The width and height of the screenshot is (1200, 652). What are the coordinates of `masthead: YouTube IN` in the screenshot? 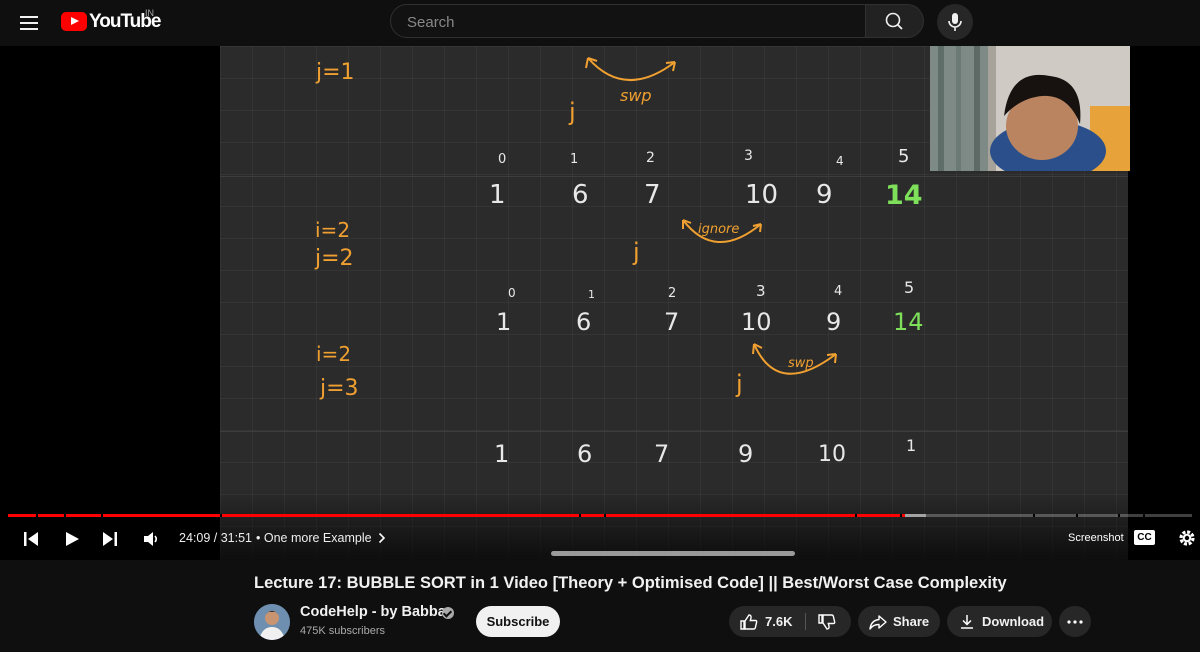 It's located at (600, 23).